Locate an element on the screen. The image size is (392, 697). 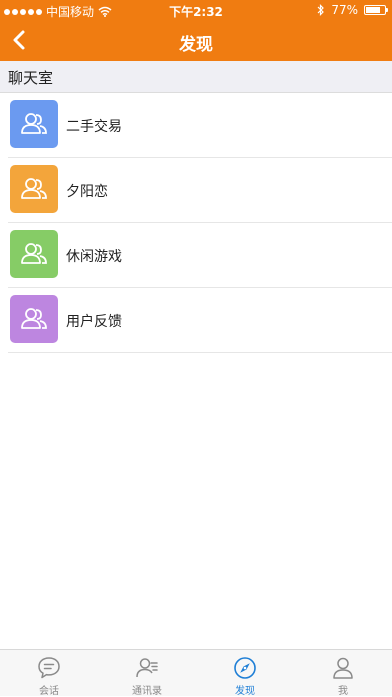
page-title: 发现 is located at coordinates (196, 45).